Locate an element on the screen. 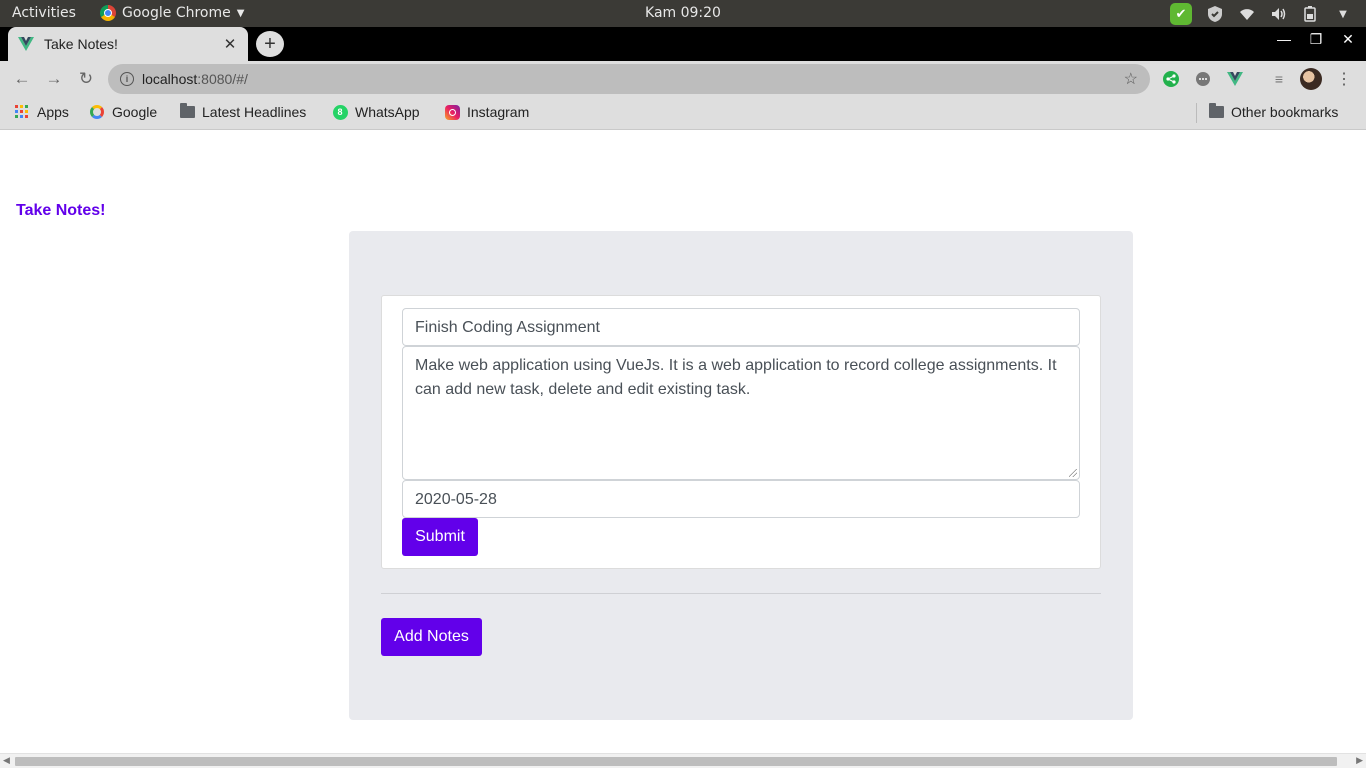 The height and width of the screenshot is (768, 1366). google-logo-icon is located at coordinates (97, 112).